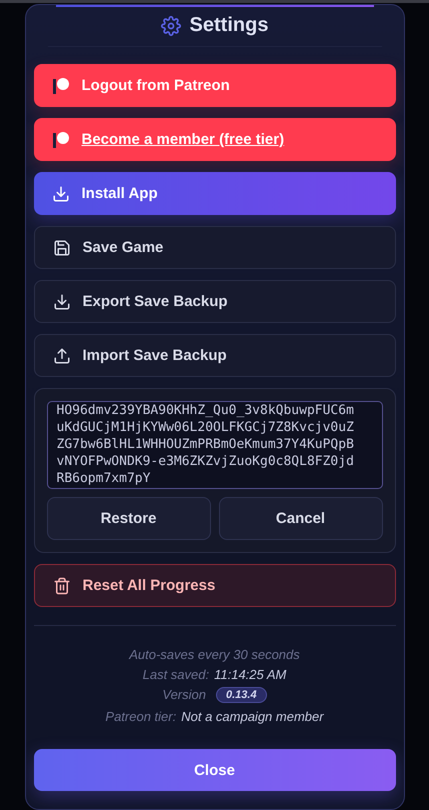 The image size is (429, 810). I want to click on info-value: Not a campaign member, so click(252, 717).